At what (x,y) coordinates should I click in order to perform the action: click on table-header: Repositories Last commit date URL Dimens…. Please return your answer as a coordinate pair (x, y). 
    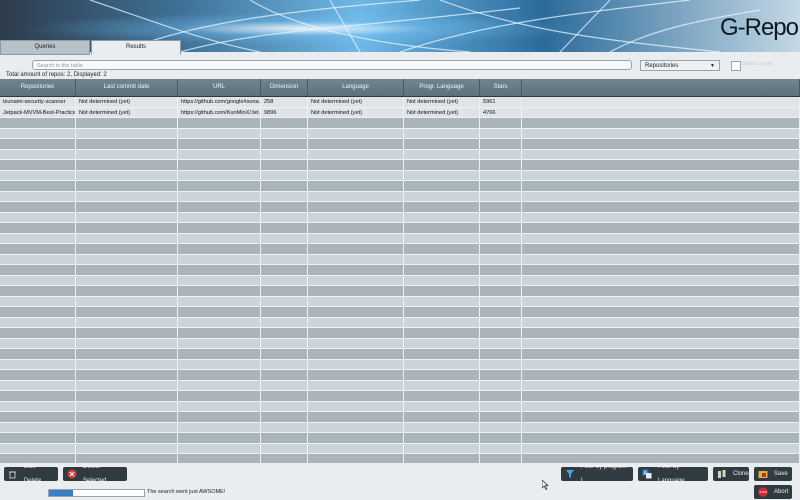
    Looking at the image, I should click on (400, 93).